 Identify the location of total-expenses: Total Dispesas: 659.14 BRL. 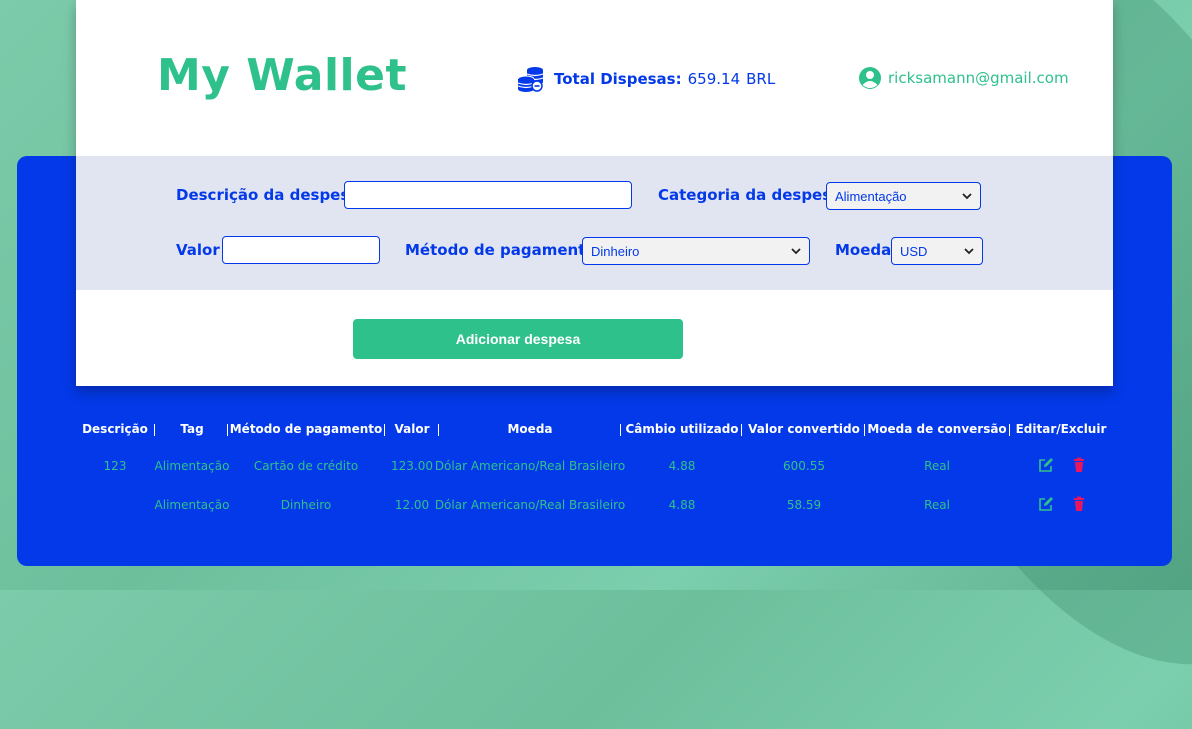
(645, 79).